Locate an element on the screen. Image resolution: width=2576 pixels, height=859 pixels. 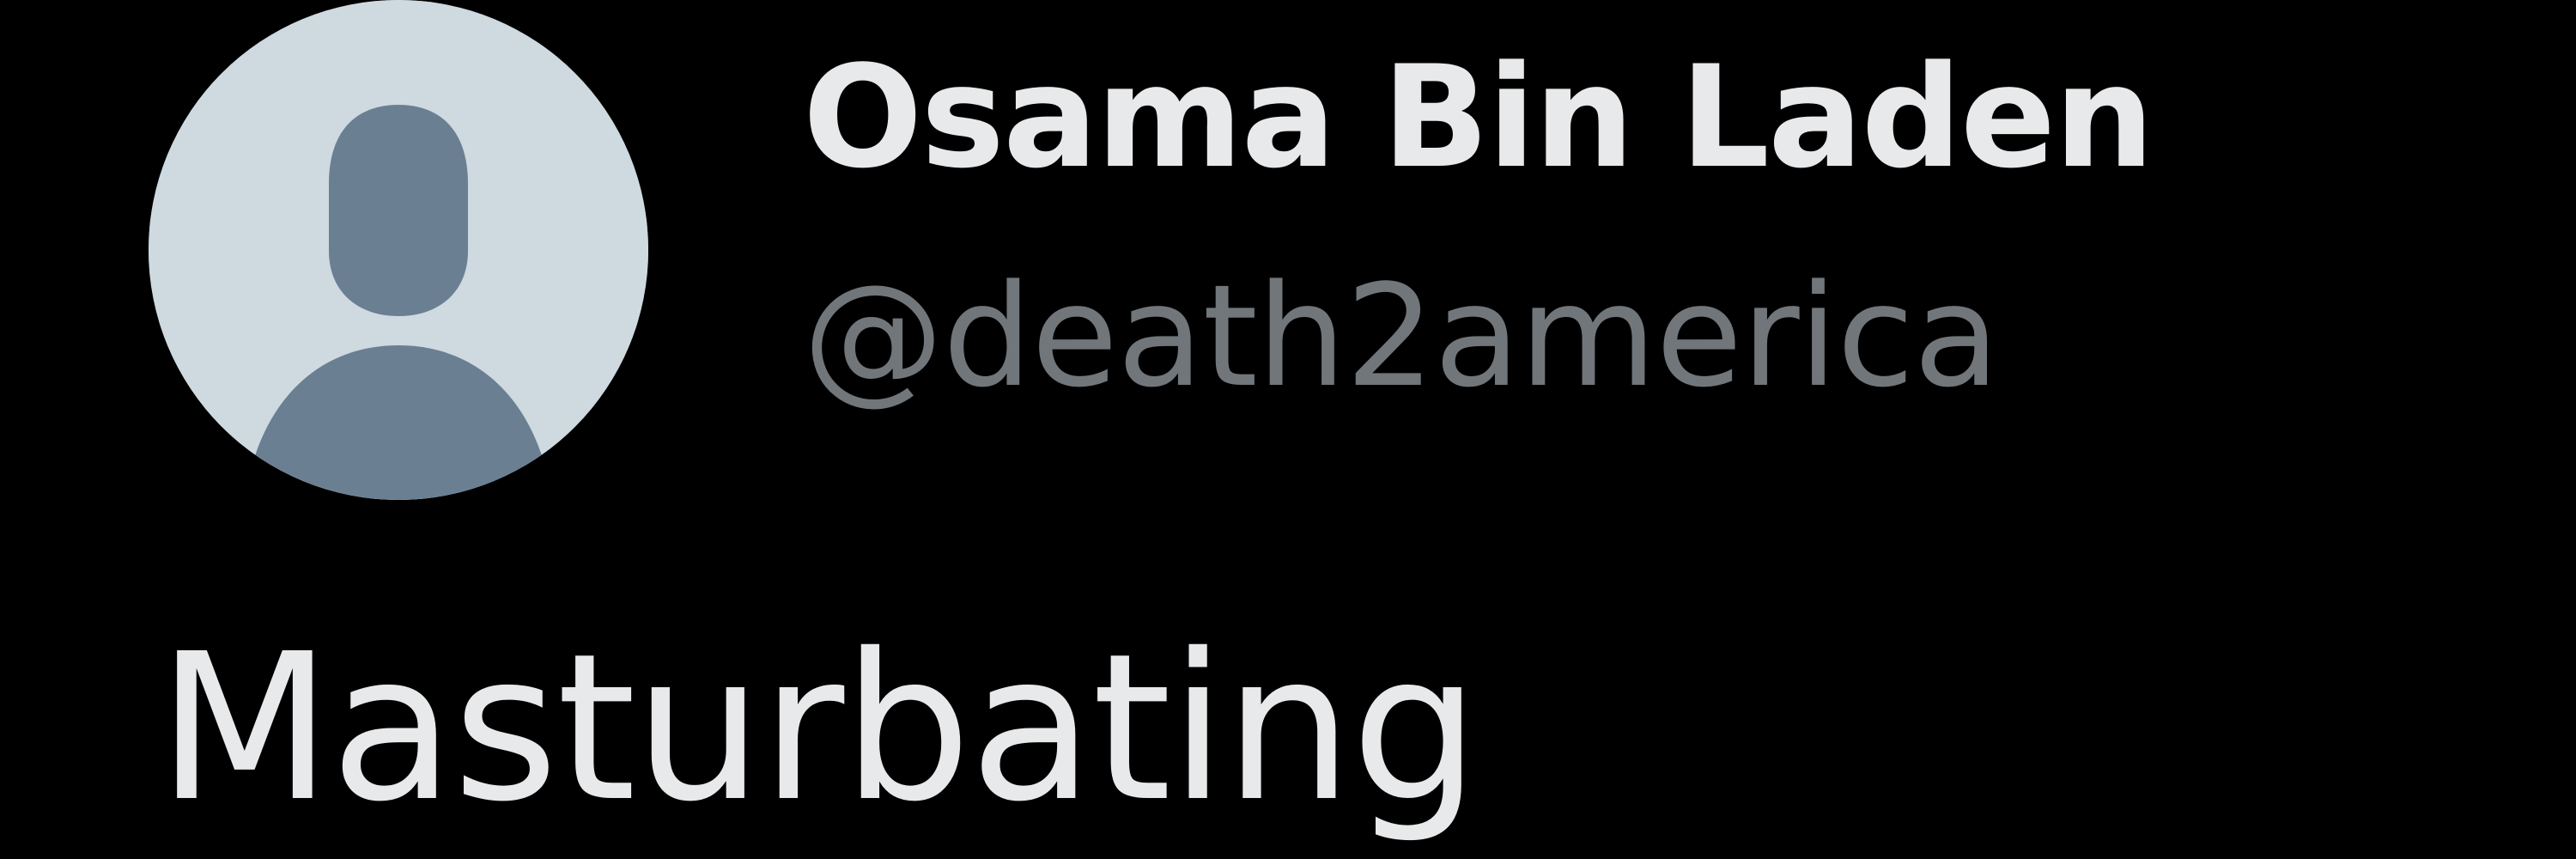
tweet-text: Masturbating is located at coordinates (818, 728).